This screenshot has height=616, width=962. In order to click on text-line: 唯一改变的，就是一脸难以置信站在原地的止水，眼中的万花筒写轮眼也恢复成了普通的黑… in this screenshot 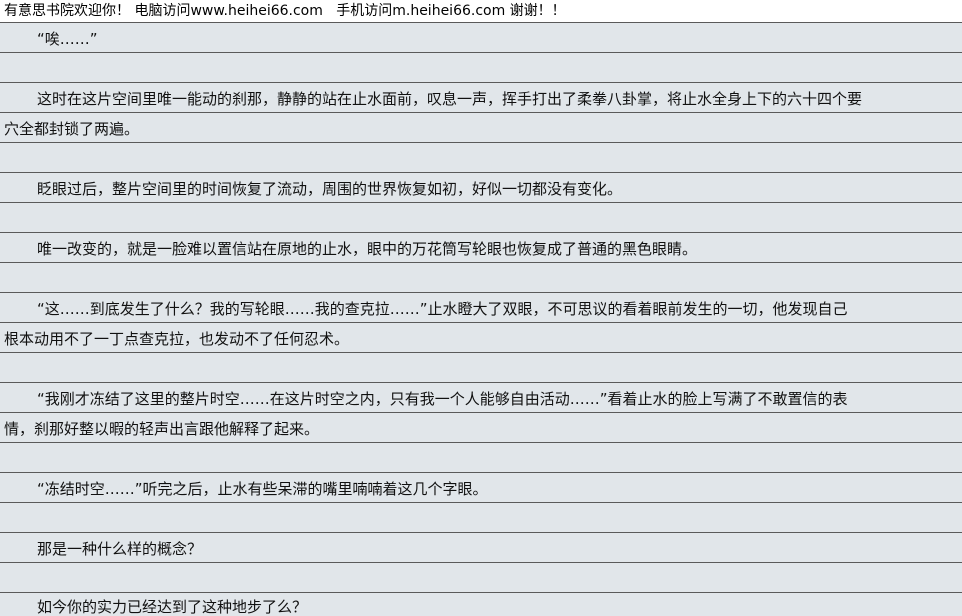, I will do `click(367, 249)`.